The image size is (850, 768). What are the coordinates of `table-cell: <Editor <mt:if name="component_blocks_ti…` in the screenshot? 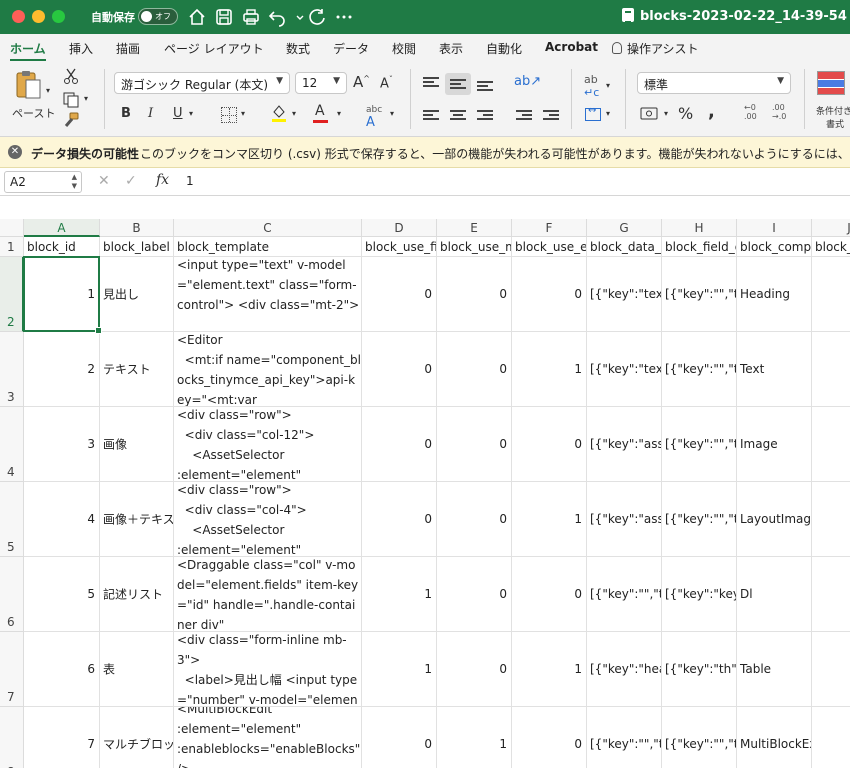 It's located at (268, 369).